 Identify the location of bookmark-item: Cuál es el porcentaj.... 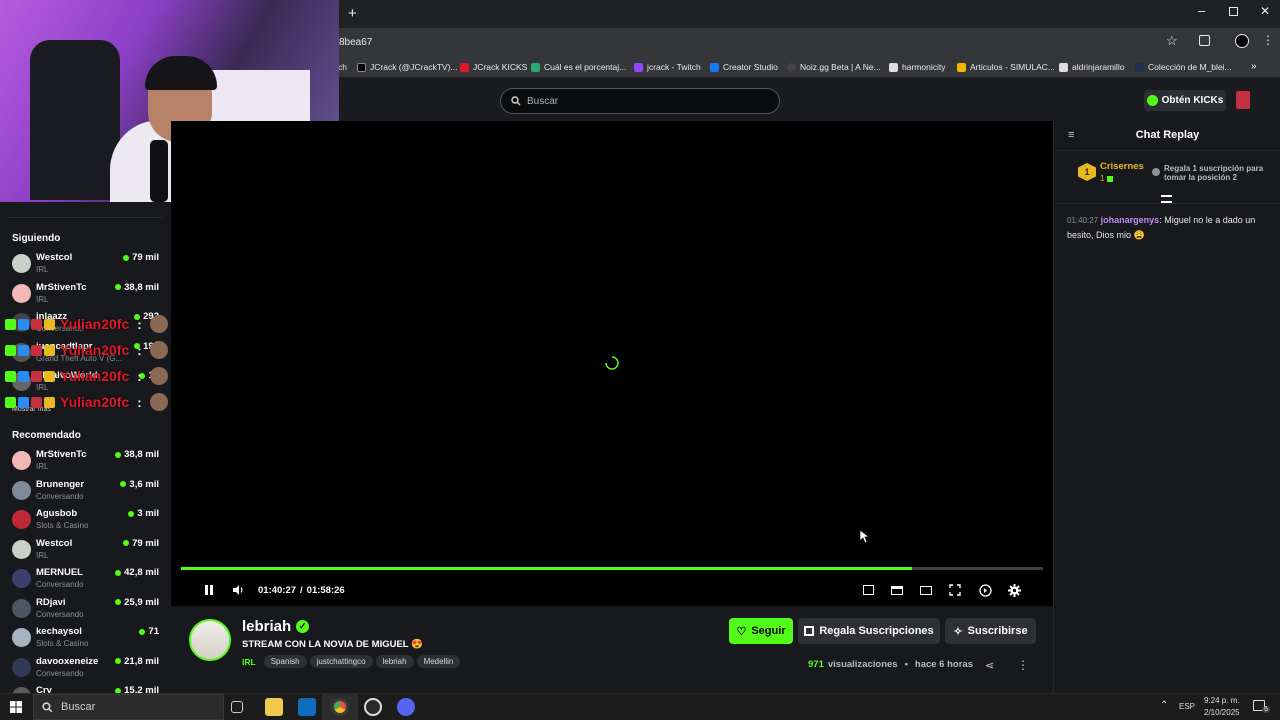
(578, 67).